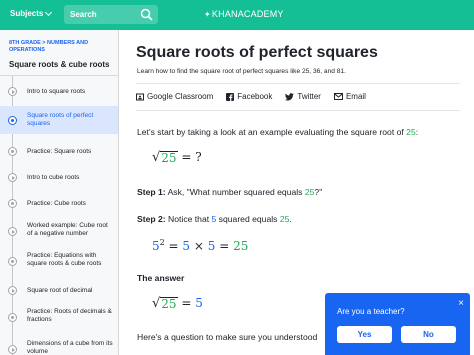 Image resolution: width=474 pixels, height=355 pixels. Describe the element at coordinates (83, 14) in the screenshot. I see `search-input: Search` at that location.